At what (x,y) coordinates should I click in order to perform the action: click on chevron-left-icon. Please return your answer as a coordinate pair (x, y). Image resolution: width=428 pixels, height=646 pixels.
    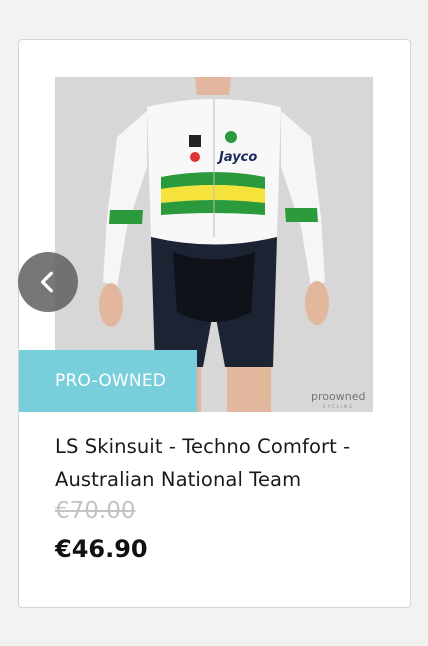
    Looking at the image, I should click on (46, 282).